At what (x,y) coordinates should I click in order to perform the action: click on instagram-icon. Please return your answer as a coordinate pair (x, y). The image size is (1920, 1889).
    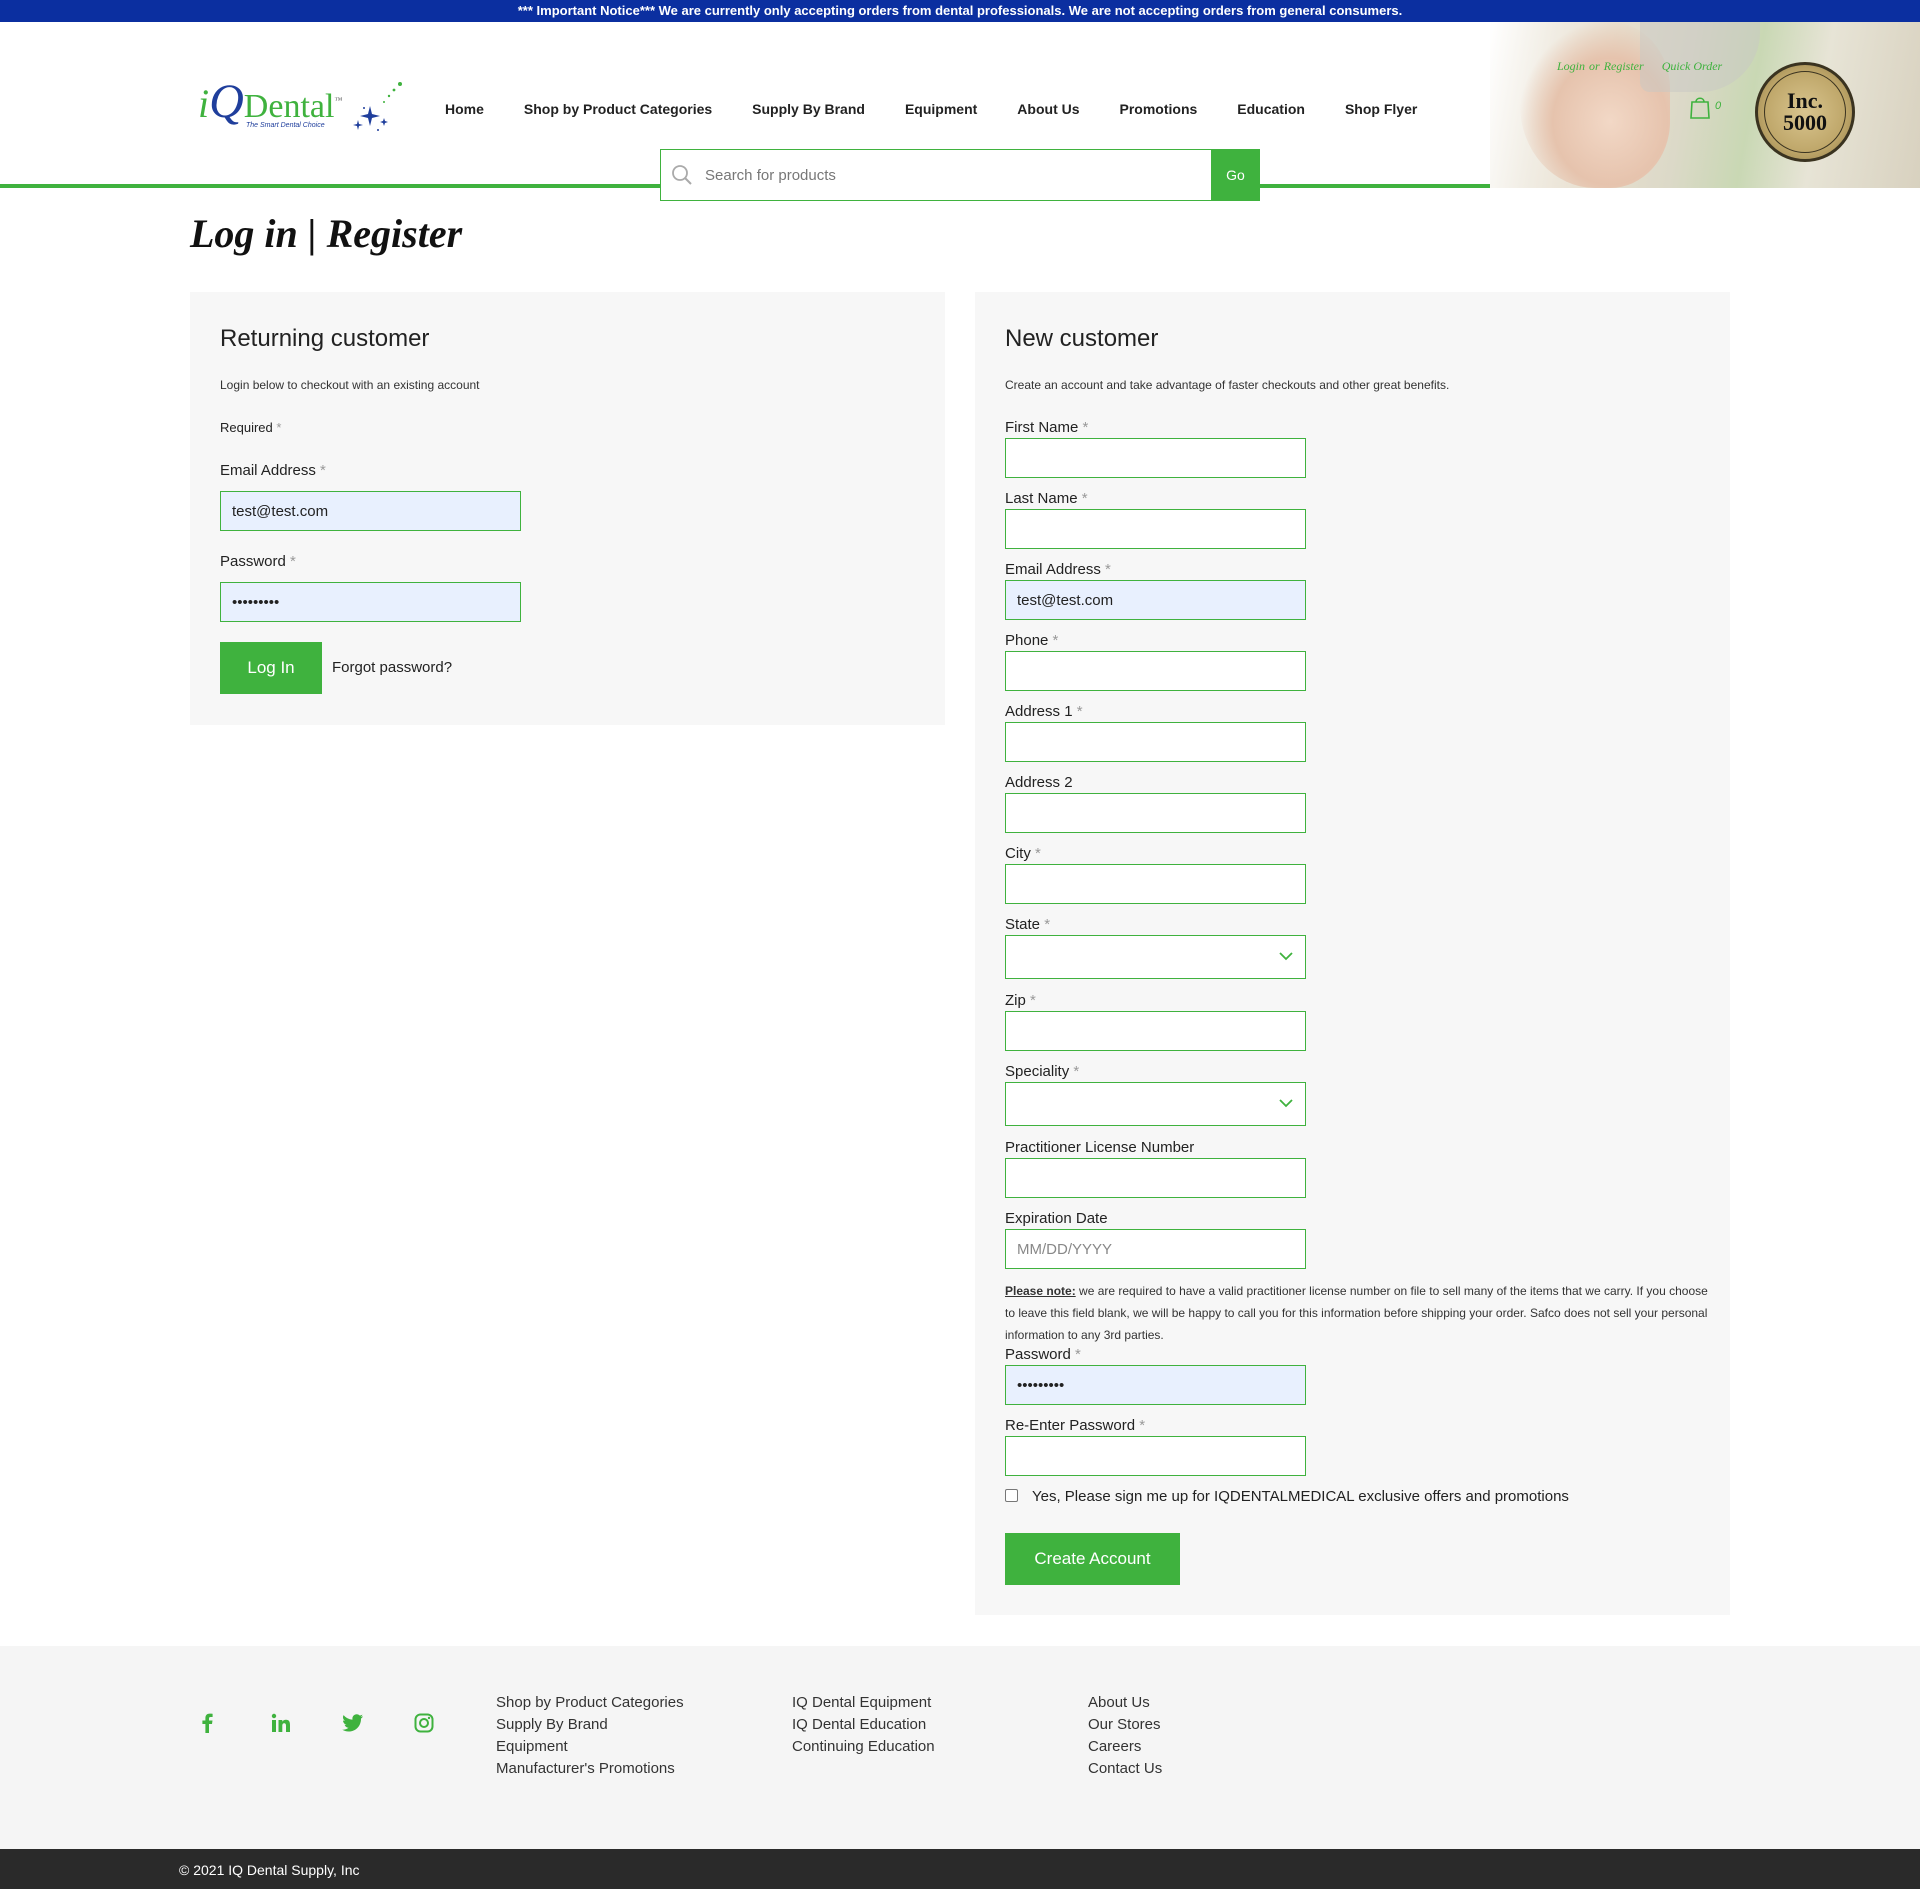
    Looking at the image, I should click on (424, 1723).